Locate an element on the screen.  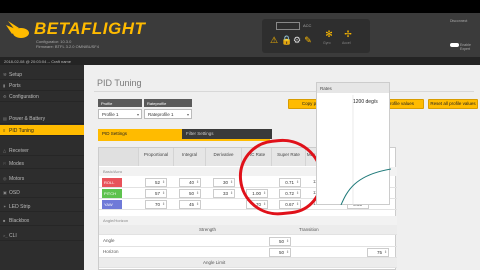
rate-curve-graph is located at coordinates (365, 150).